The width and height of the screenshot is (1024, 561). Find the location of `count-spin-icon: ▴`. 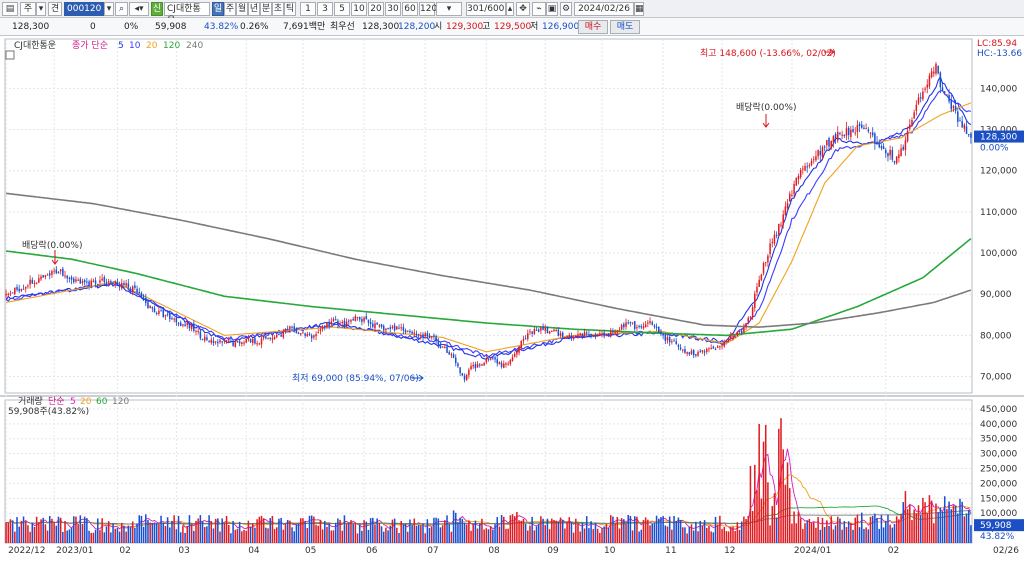

count-spin-icon: ▴ is located at coordinates (510, 9).